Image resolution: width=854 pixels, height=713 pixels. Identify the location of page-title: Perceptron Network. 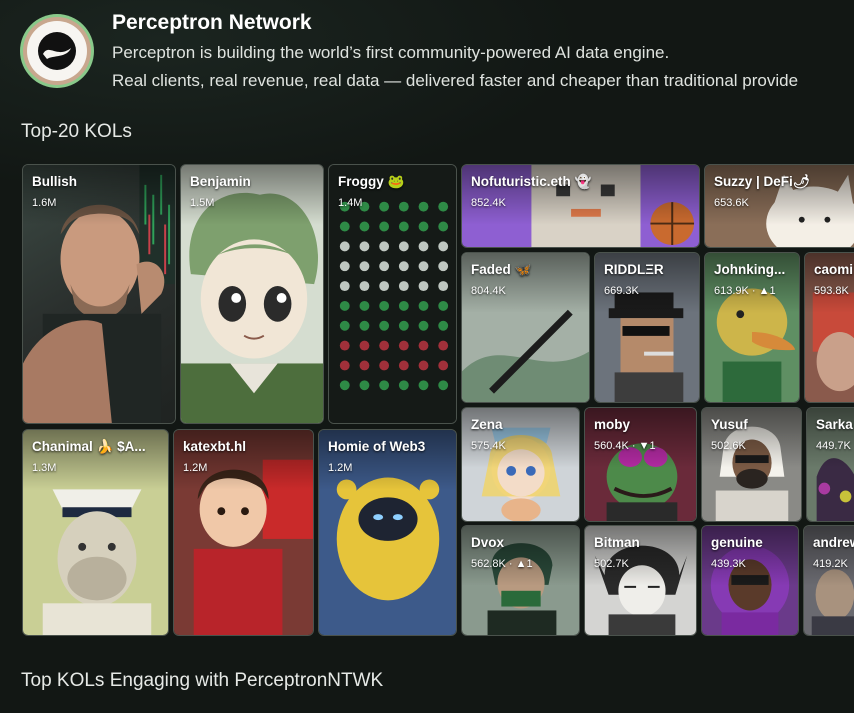
(212, 22).